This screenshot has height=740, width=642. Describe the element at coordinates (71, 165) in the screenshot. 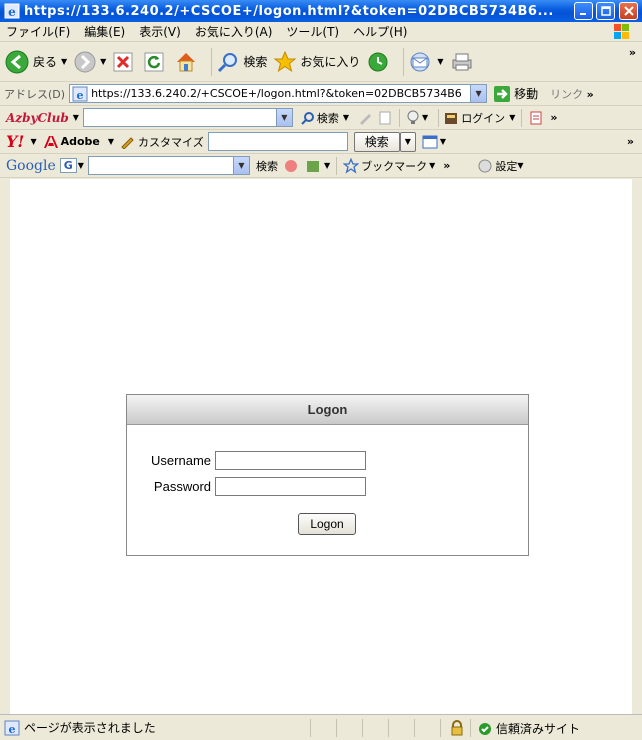

I see `google-g-button: G ▼` at that location.